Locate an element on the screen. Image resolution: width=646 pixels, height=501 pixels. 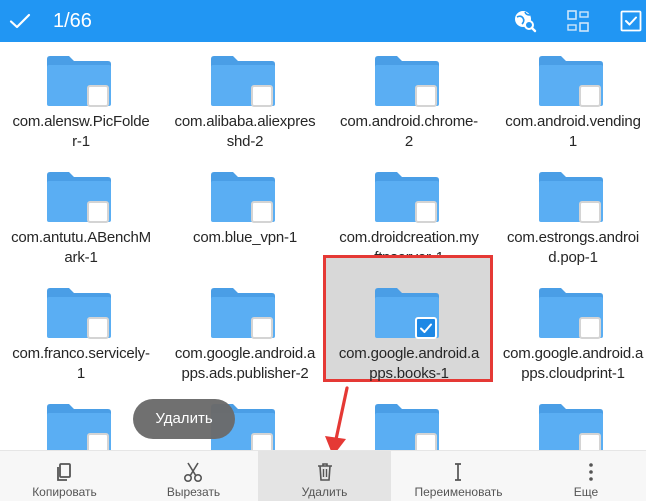
cut-button: Вырезать is located at coordinates (193, 476).